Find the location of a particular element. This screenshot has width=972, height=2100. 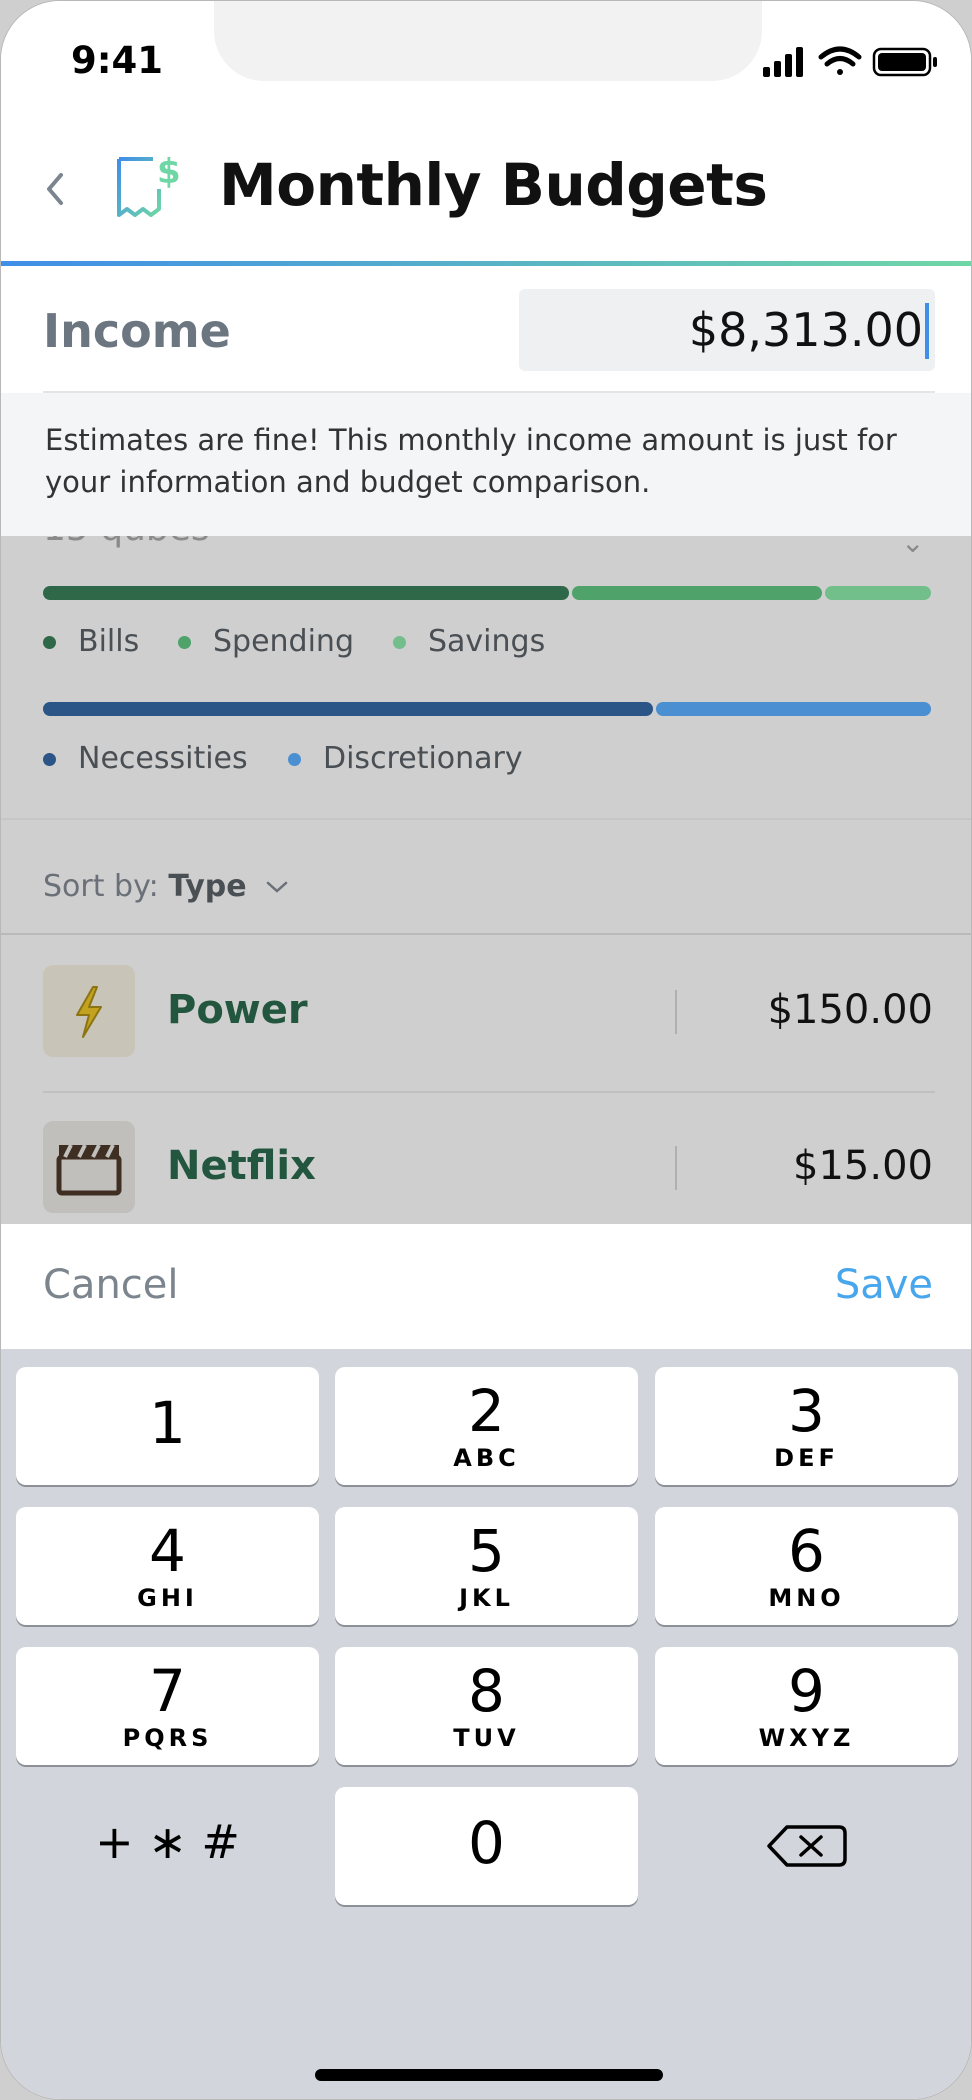

income-input: $8,313.00 is located at coordinates (727, 330).